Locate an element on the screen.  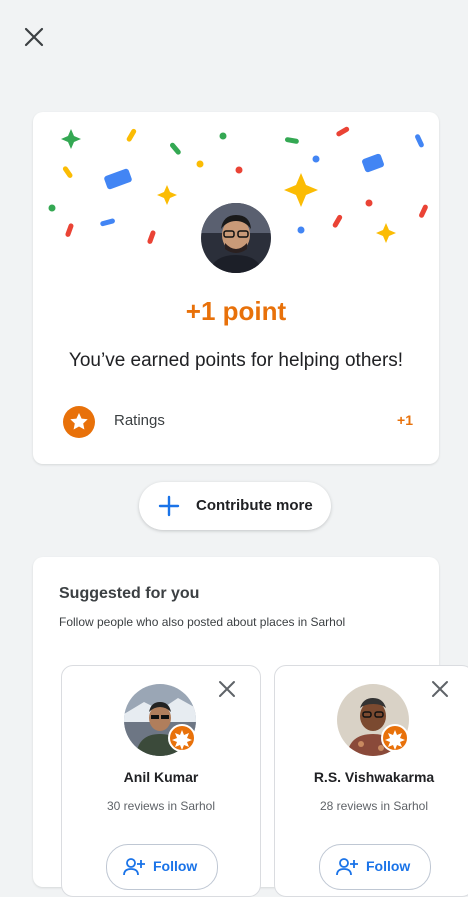
person-reviews: 28 reviews in Sarhol is located at coordinates (374, 806).